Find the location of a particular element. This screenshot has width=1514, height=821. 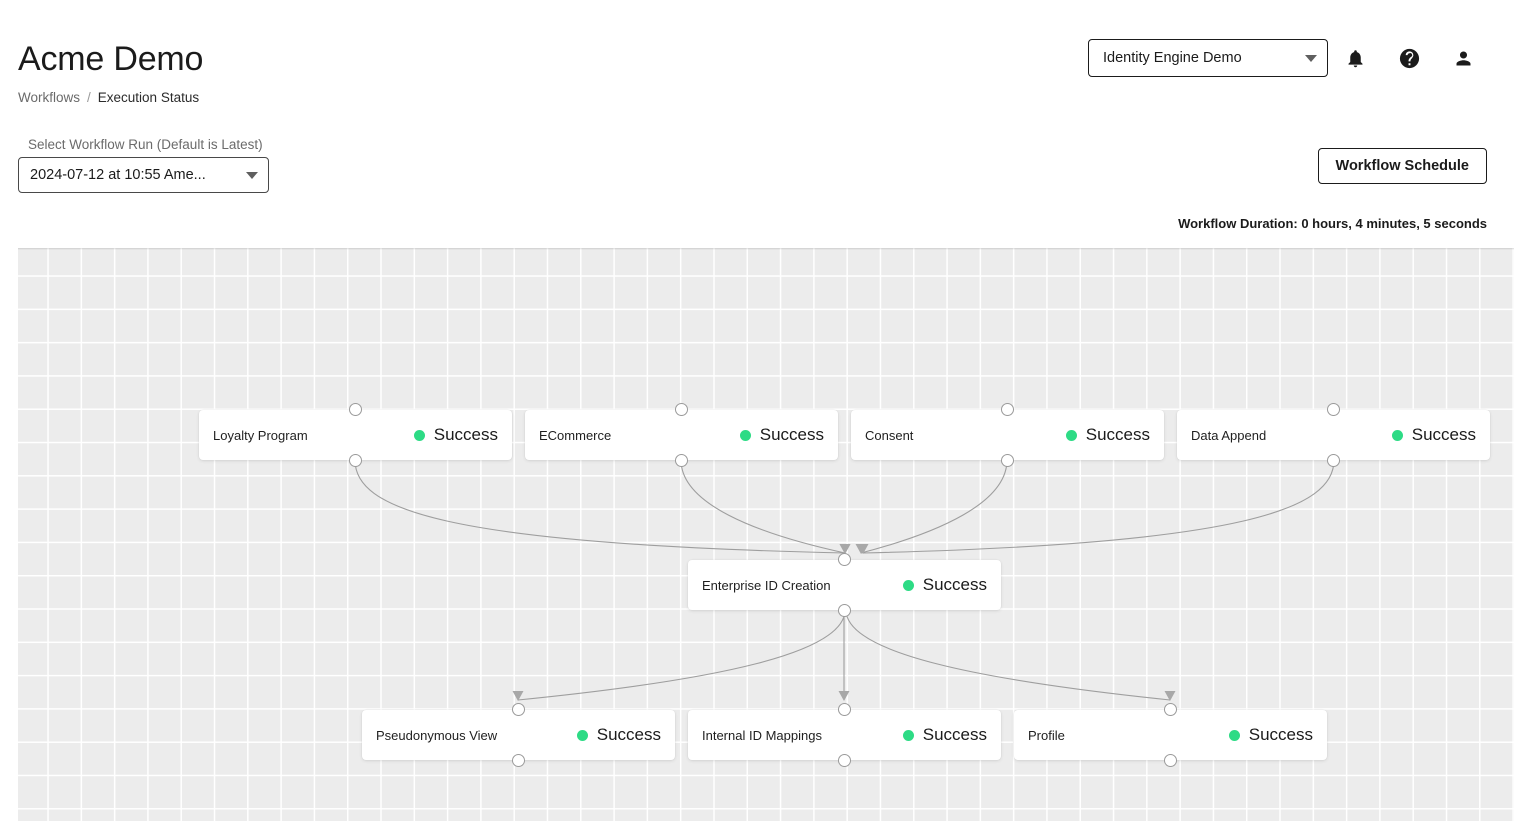

workflow-node-internal-id-mappings: Internal ID Mappings Success is located at coordinates (844, 735).